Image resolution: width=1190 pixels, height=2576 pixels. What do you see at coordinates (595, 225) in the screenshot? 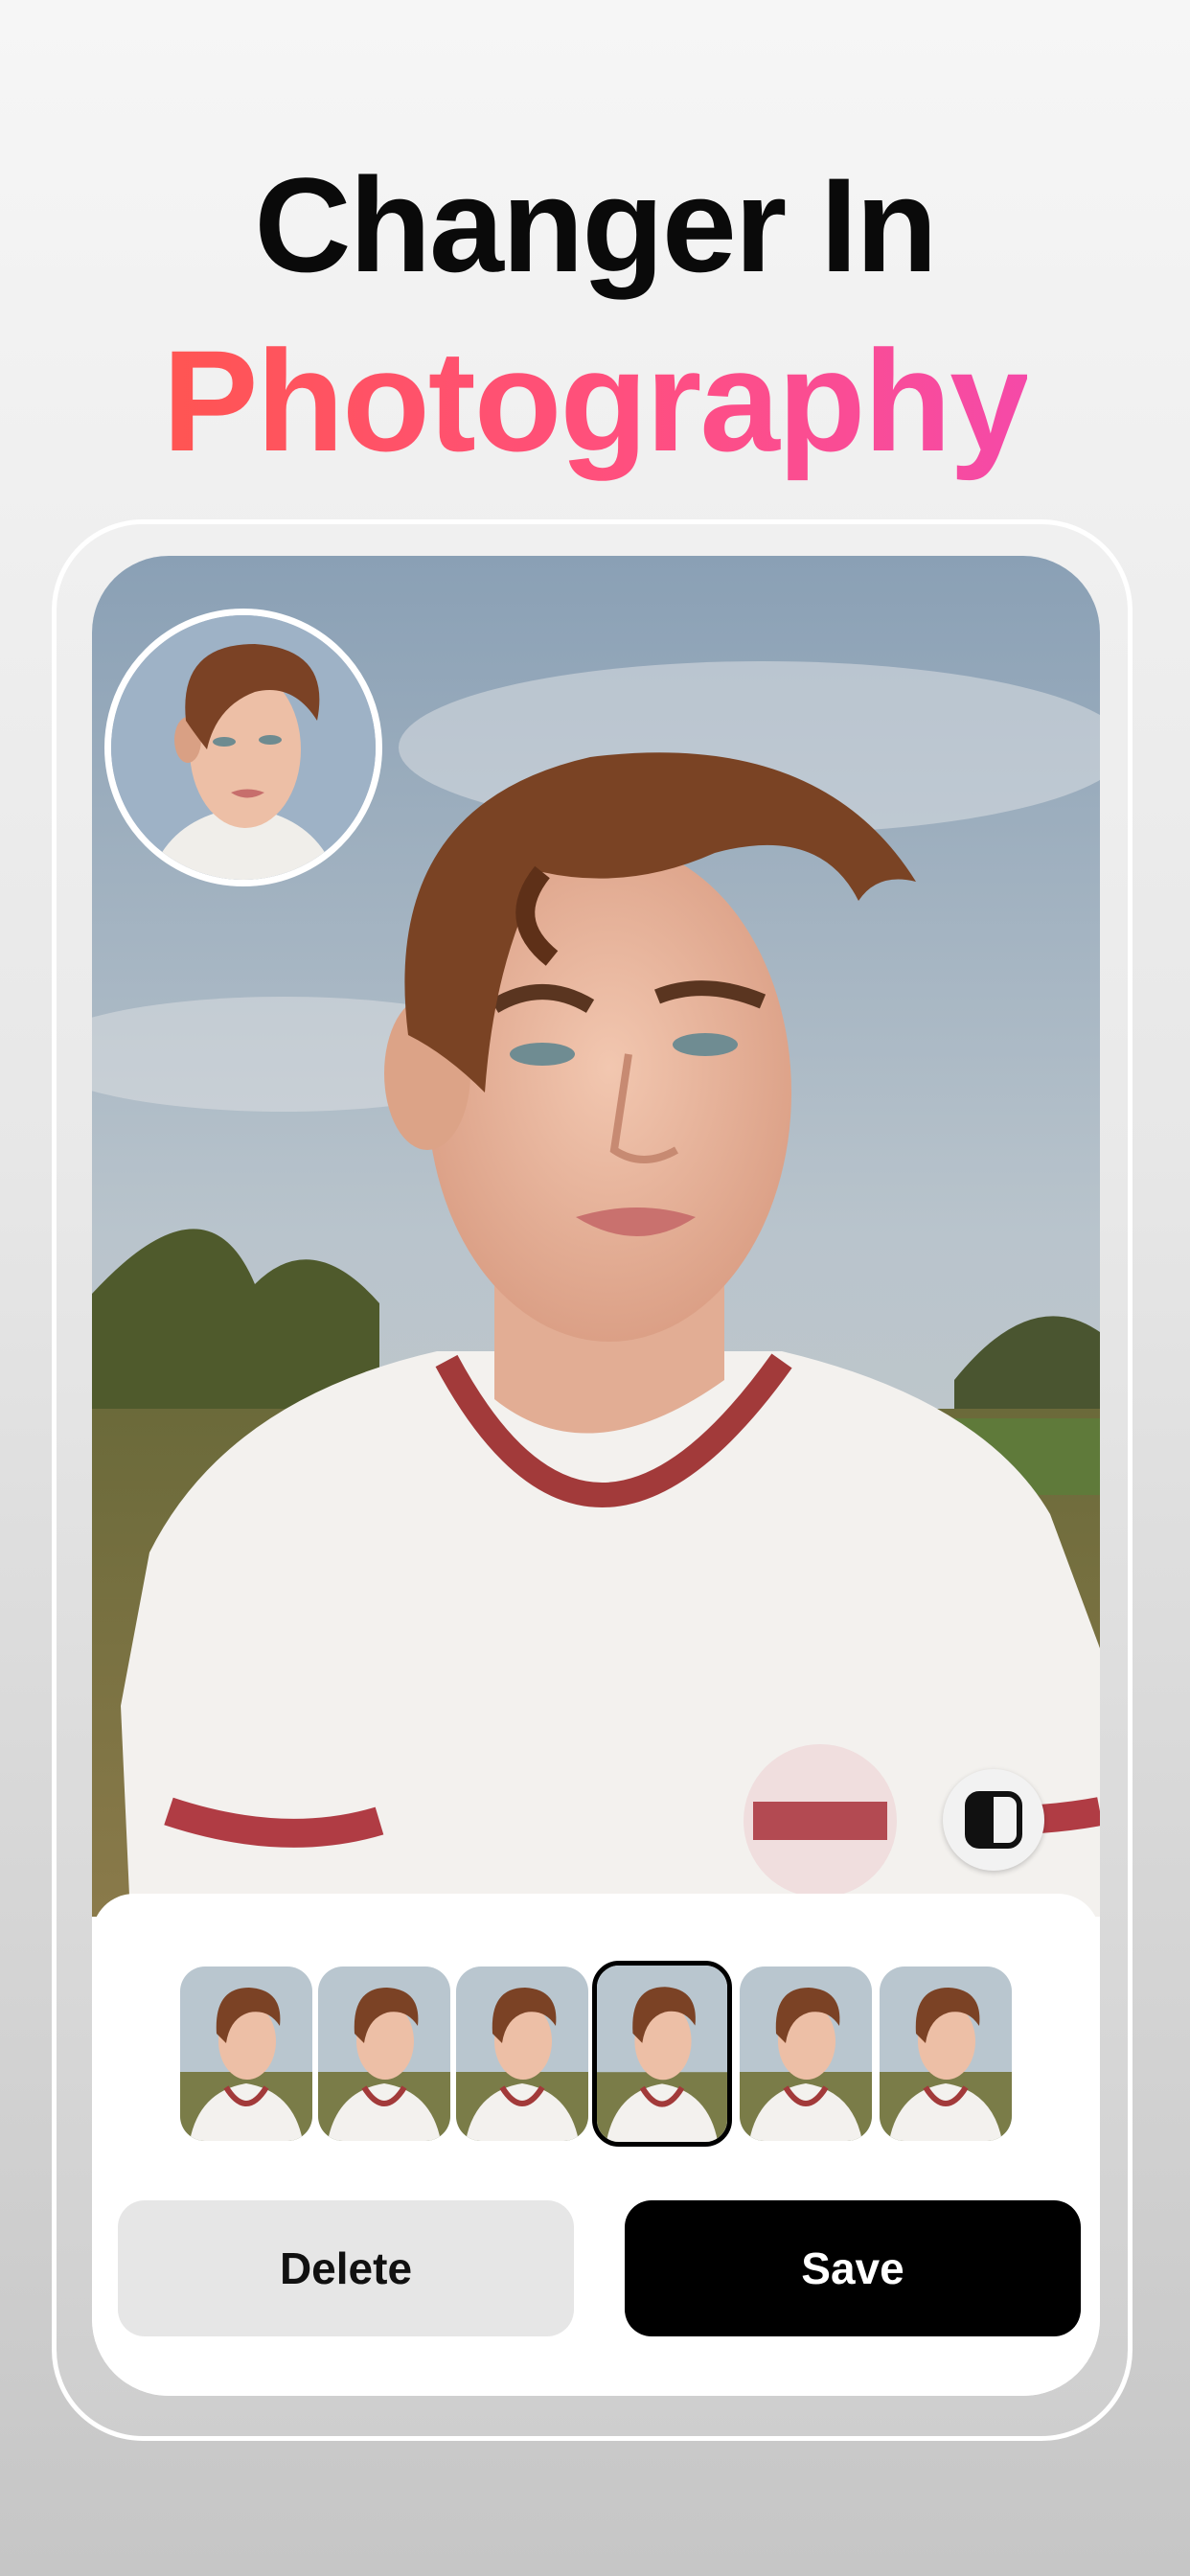
I see `headline-line-1: Changer In` at bounding box center [595, 225].